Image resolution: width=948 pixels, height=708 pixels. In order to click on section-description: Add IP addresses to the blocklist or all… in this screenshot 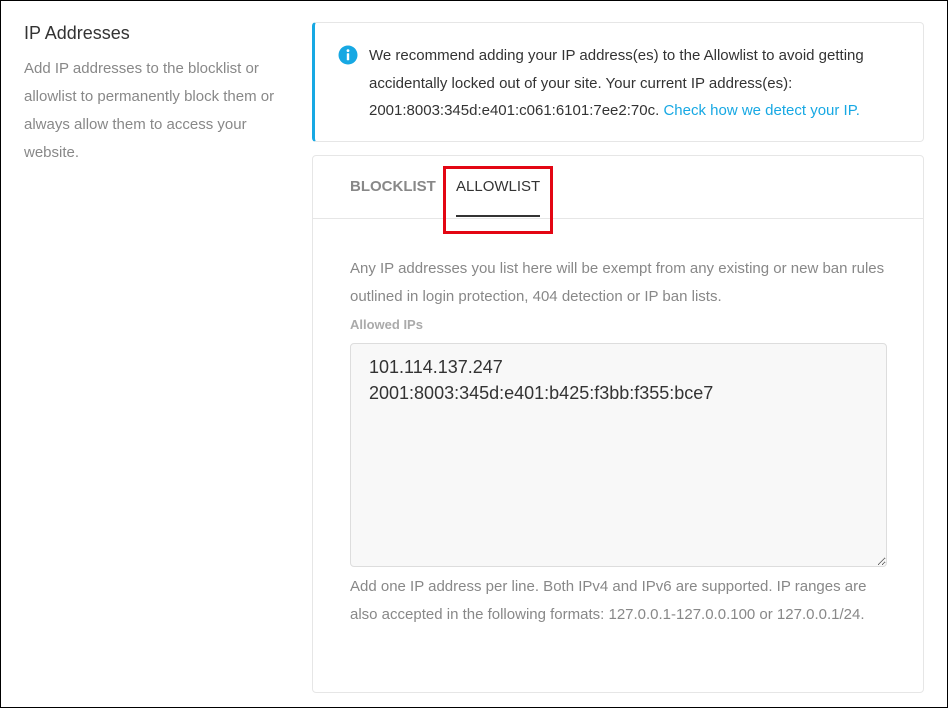, I will do `click(149, 110)`.